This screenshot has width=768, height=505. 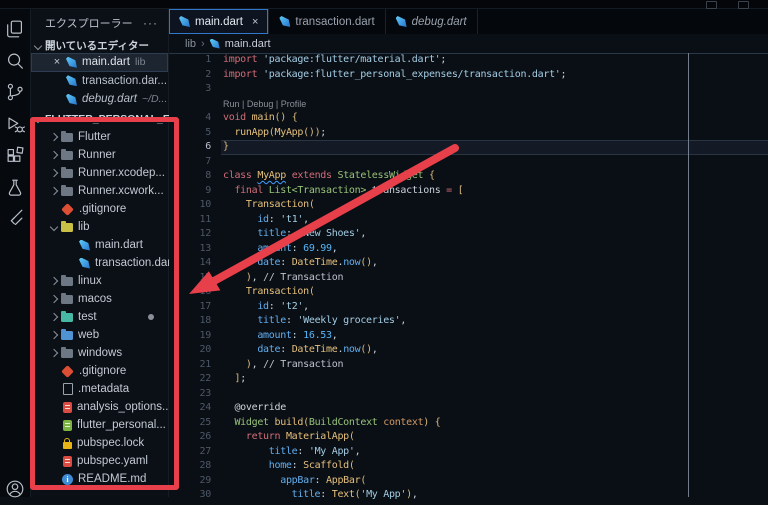 I want to click on tree-item-pubspec-yaml: pubspec.yaml, so click(x=99, y=461).